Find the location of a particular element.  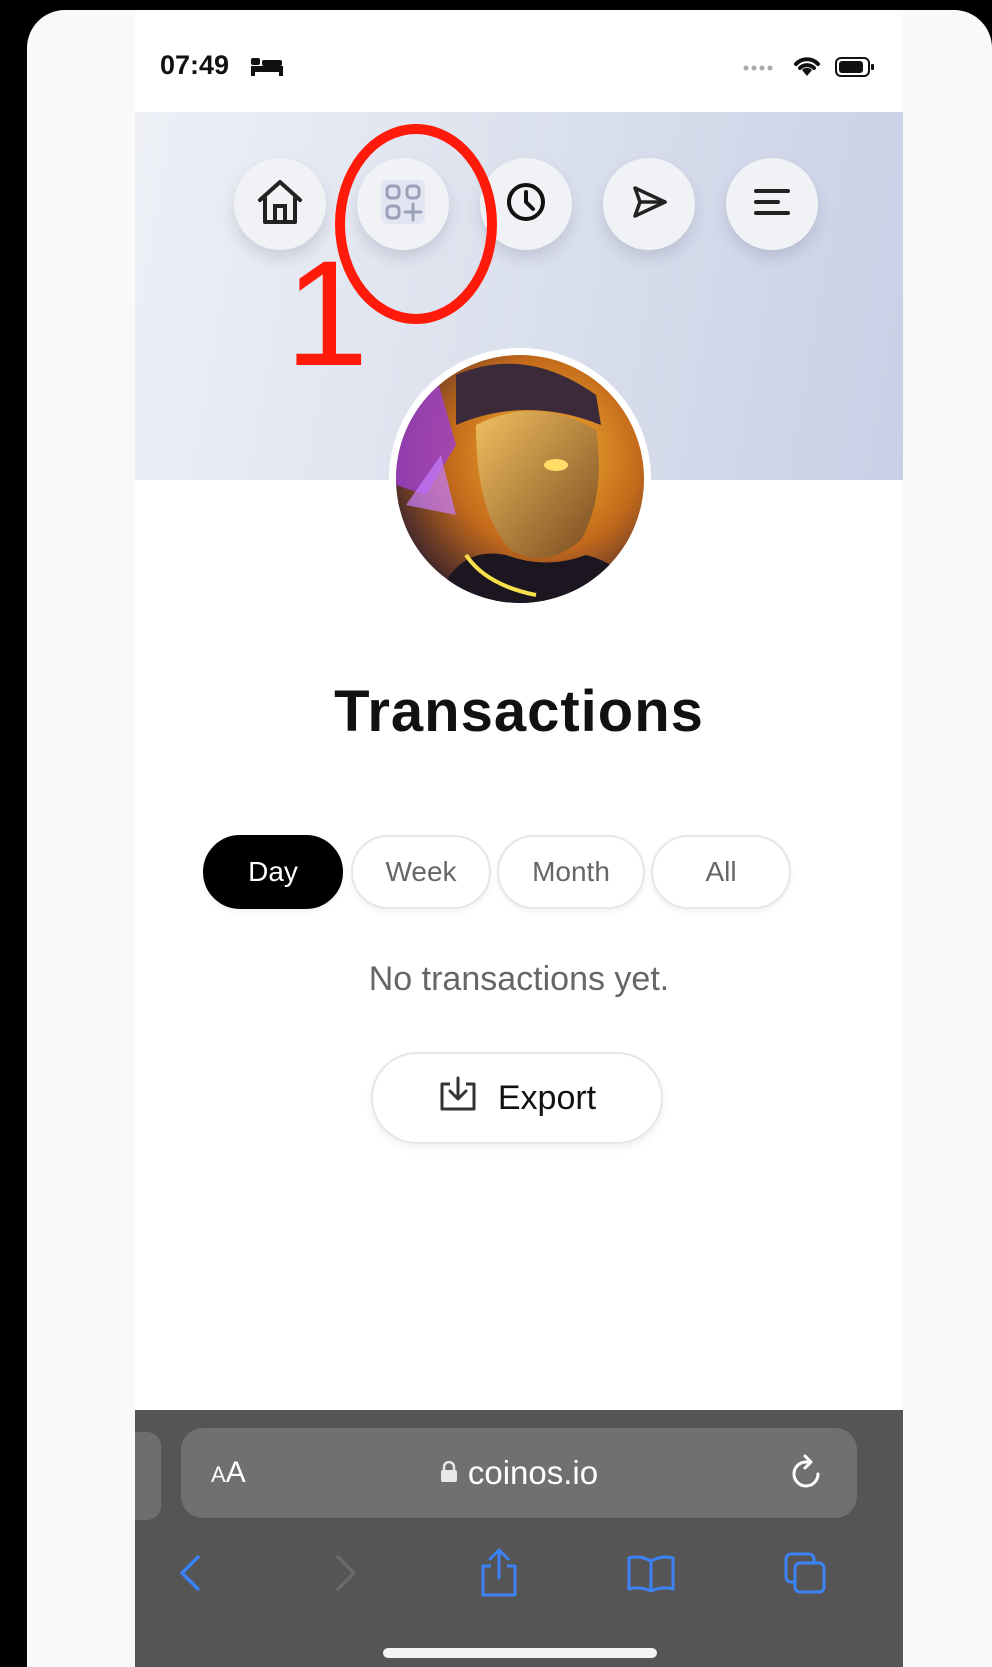

send-button is located at coordinates (649, 204).